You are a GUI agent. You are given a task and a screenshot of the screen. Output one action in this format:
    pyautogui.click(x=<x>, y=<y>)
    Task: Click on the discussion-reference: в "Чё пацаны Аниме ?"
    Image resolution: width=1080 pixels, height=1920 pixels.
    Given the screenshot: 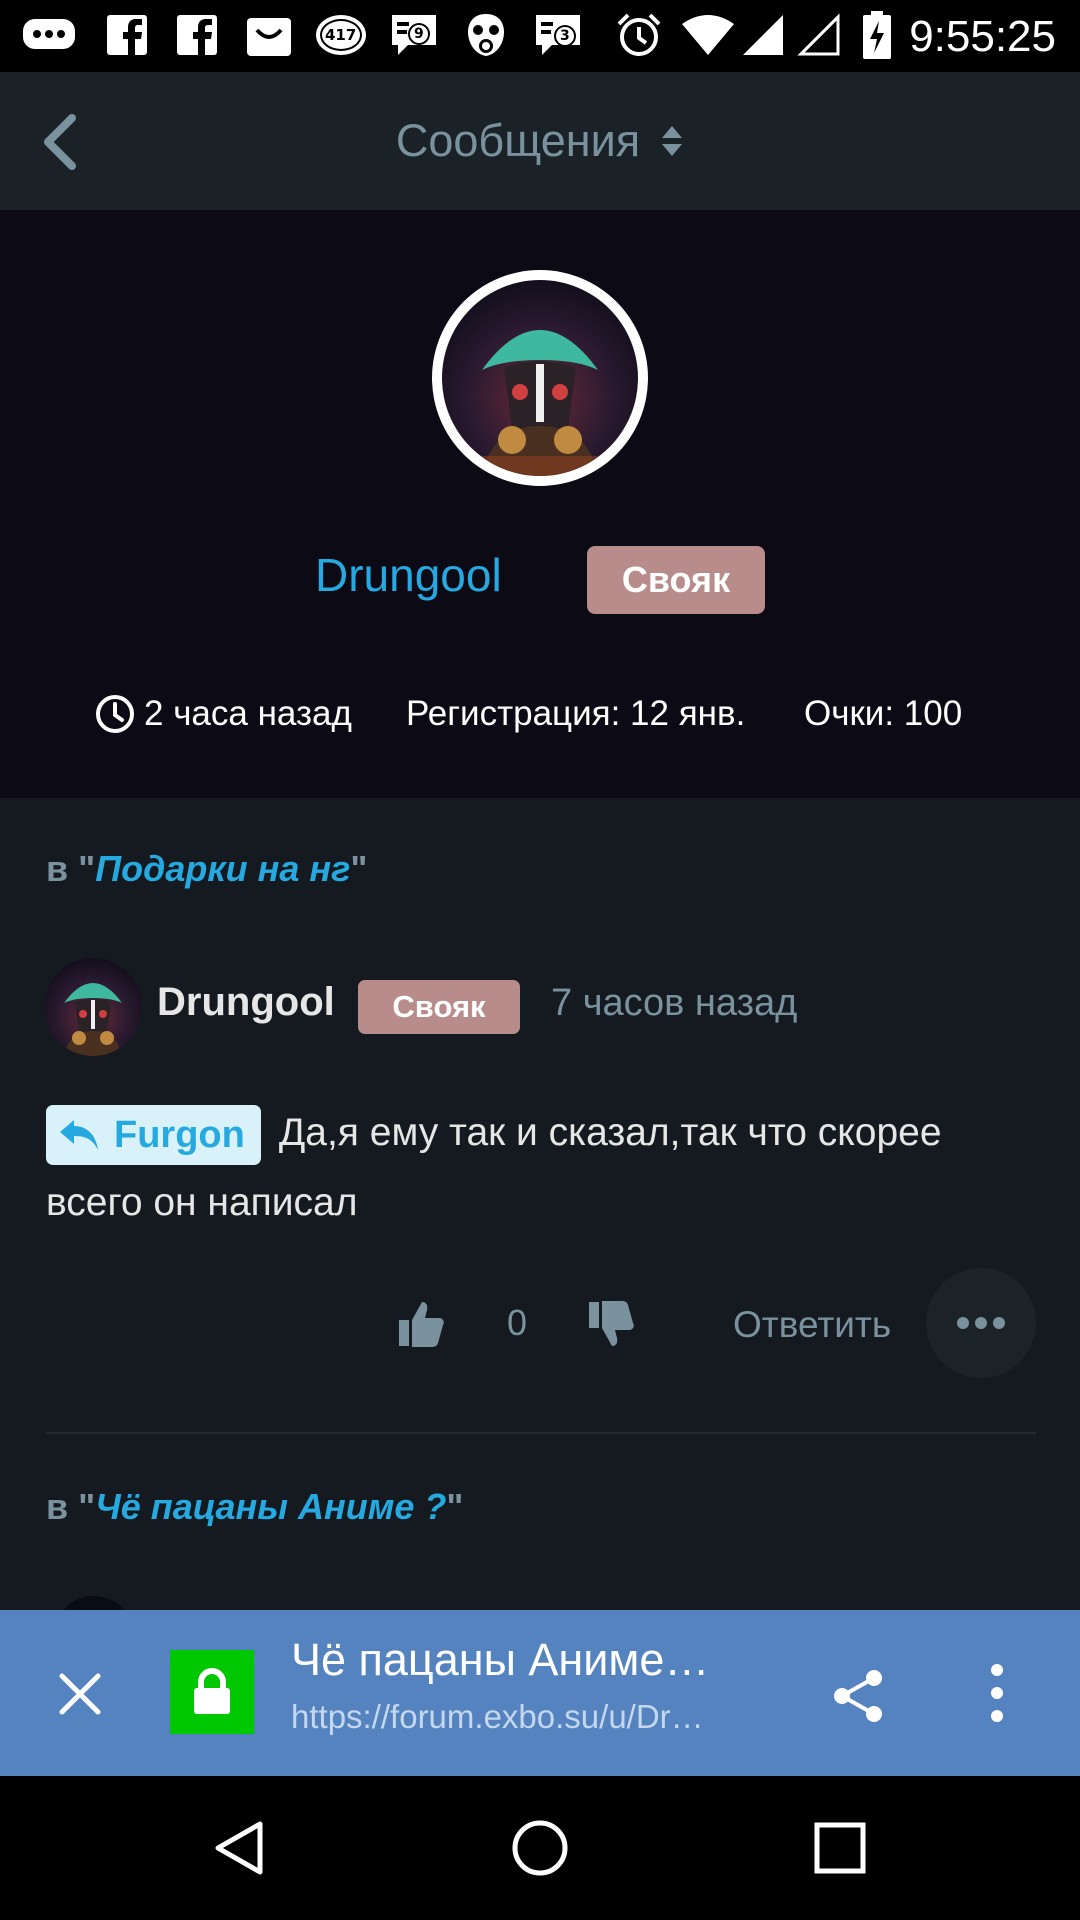 What is the action you would take?
    pyautogui.click(x=254, y=1507)
    